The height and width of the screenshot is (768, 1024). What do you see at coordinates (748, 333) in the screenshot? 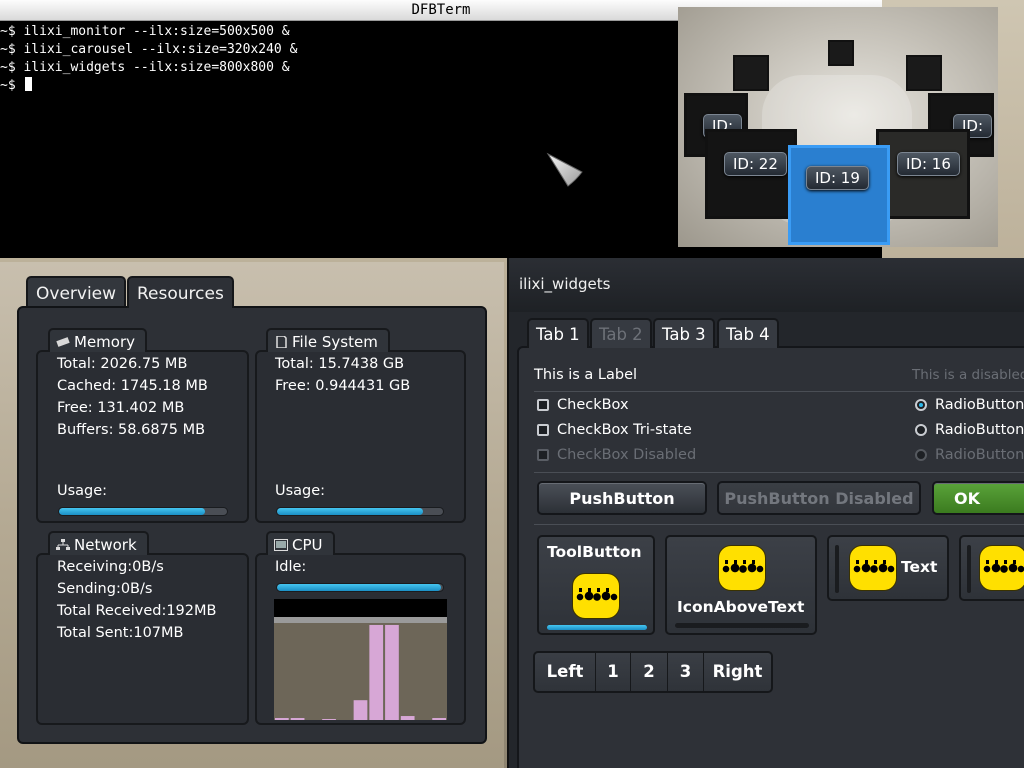
I see `tab-4: Tab 4` at bounding box center [748, 333].